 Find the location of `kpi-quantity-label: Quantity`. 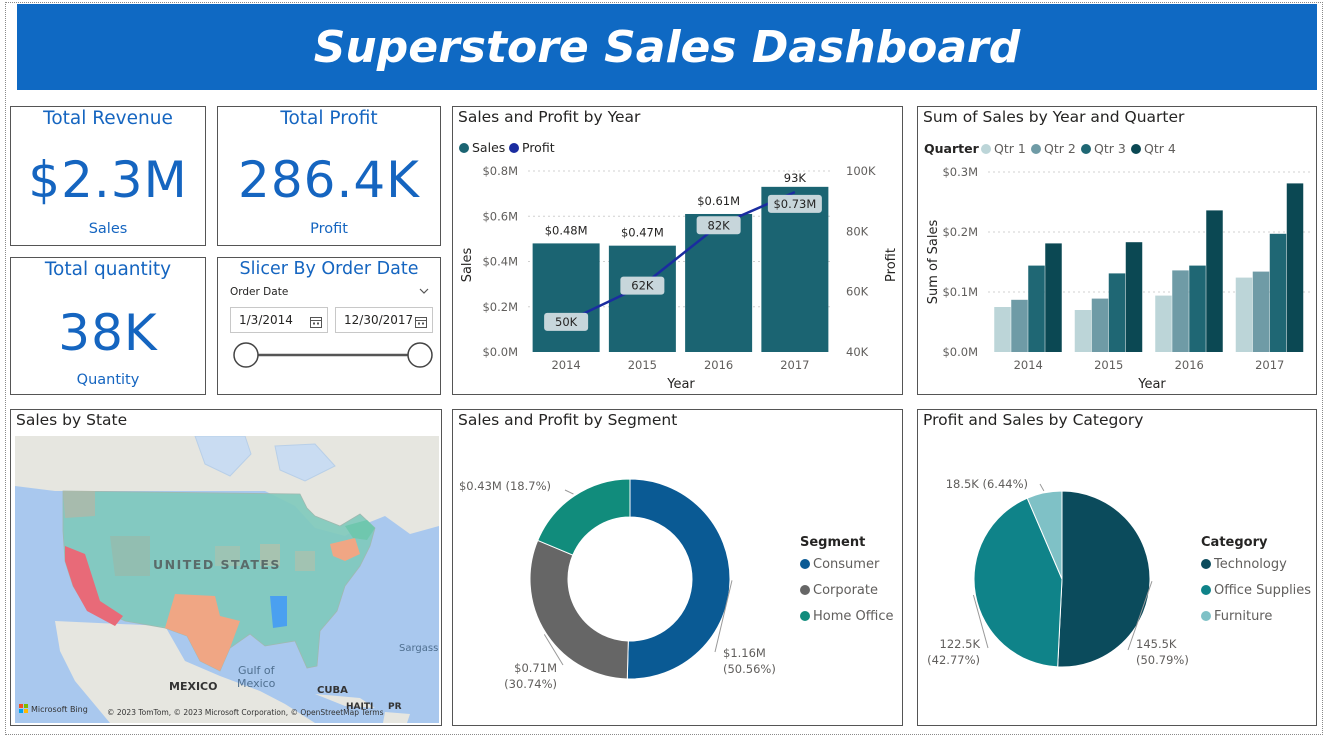

kpi-quantity-label: Quantity is located at coordinates (108, 380).